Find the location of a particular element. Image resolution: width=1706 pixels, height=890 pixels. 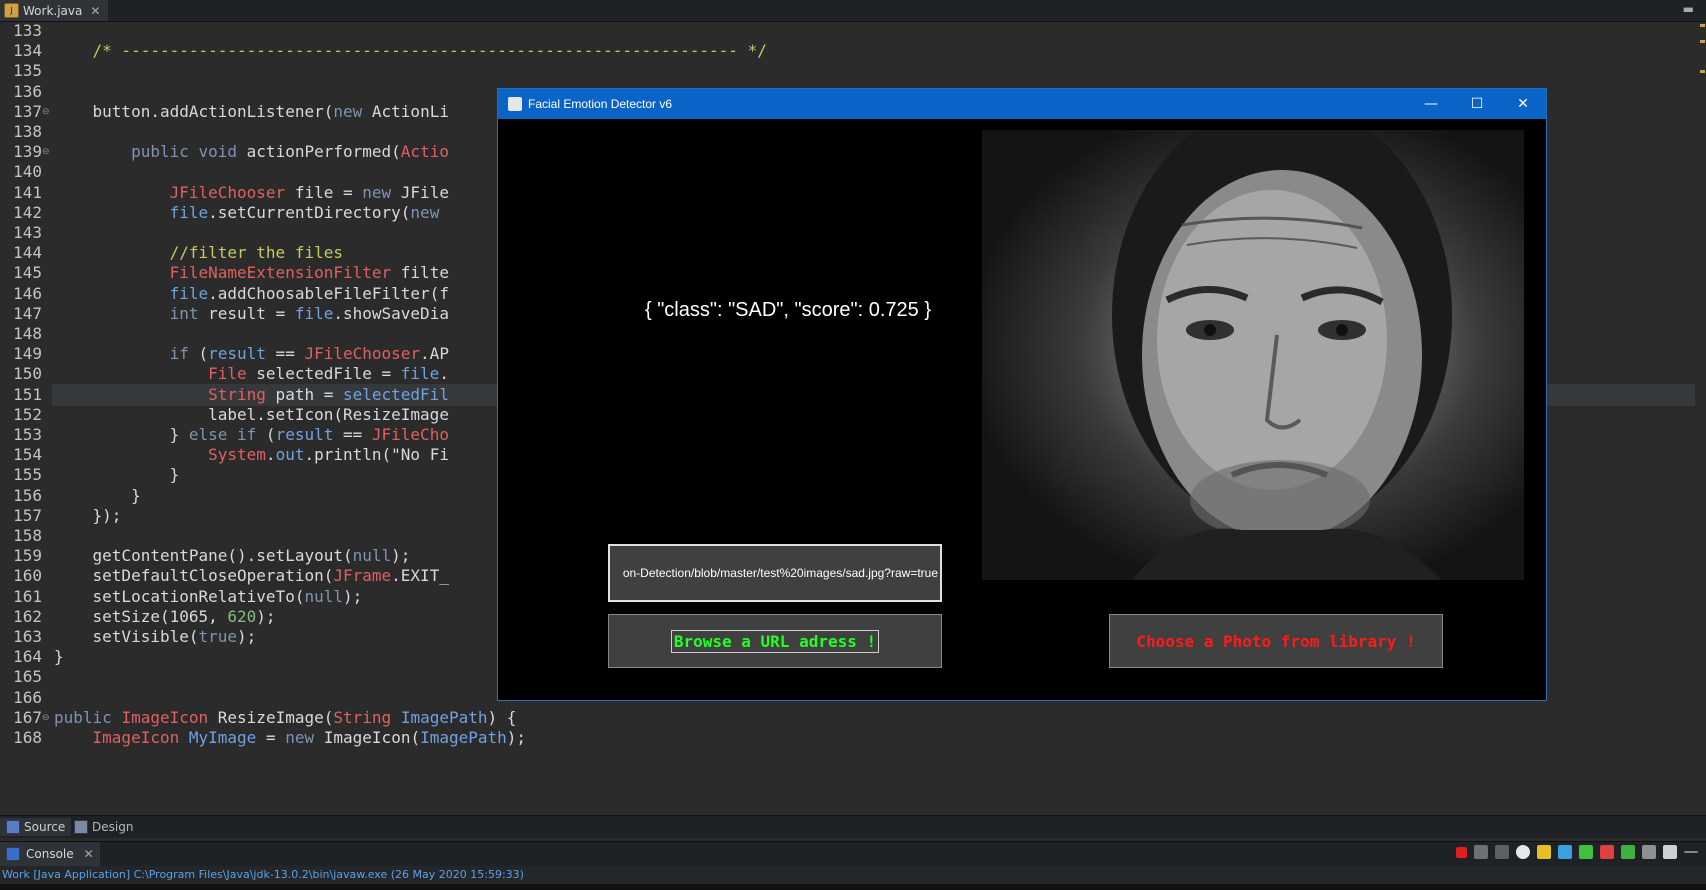

tab-console-label: Console is located at coordinates (50, 854).